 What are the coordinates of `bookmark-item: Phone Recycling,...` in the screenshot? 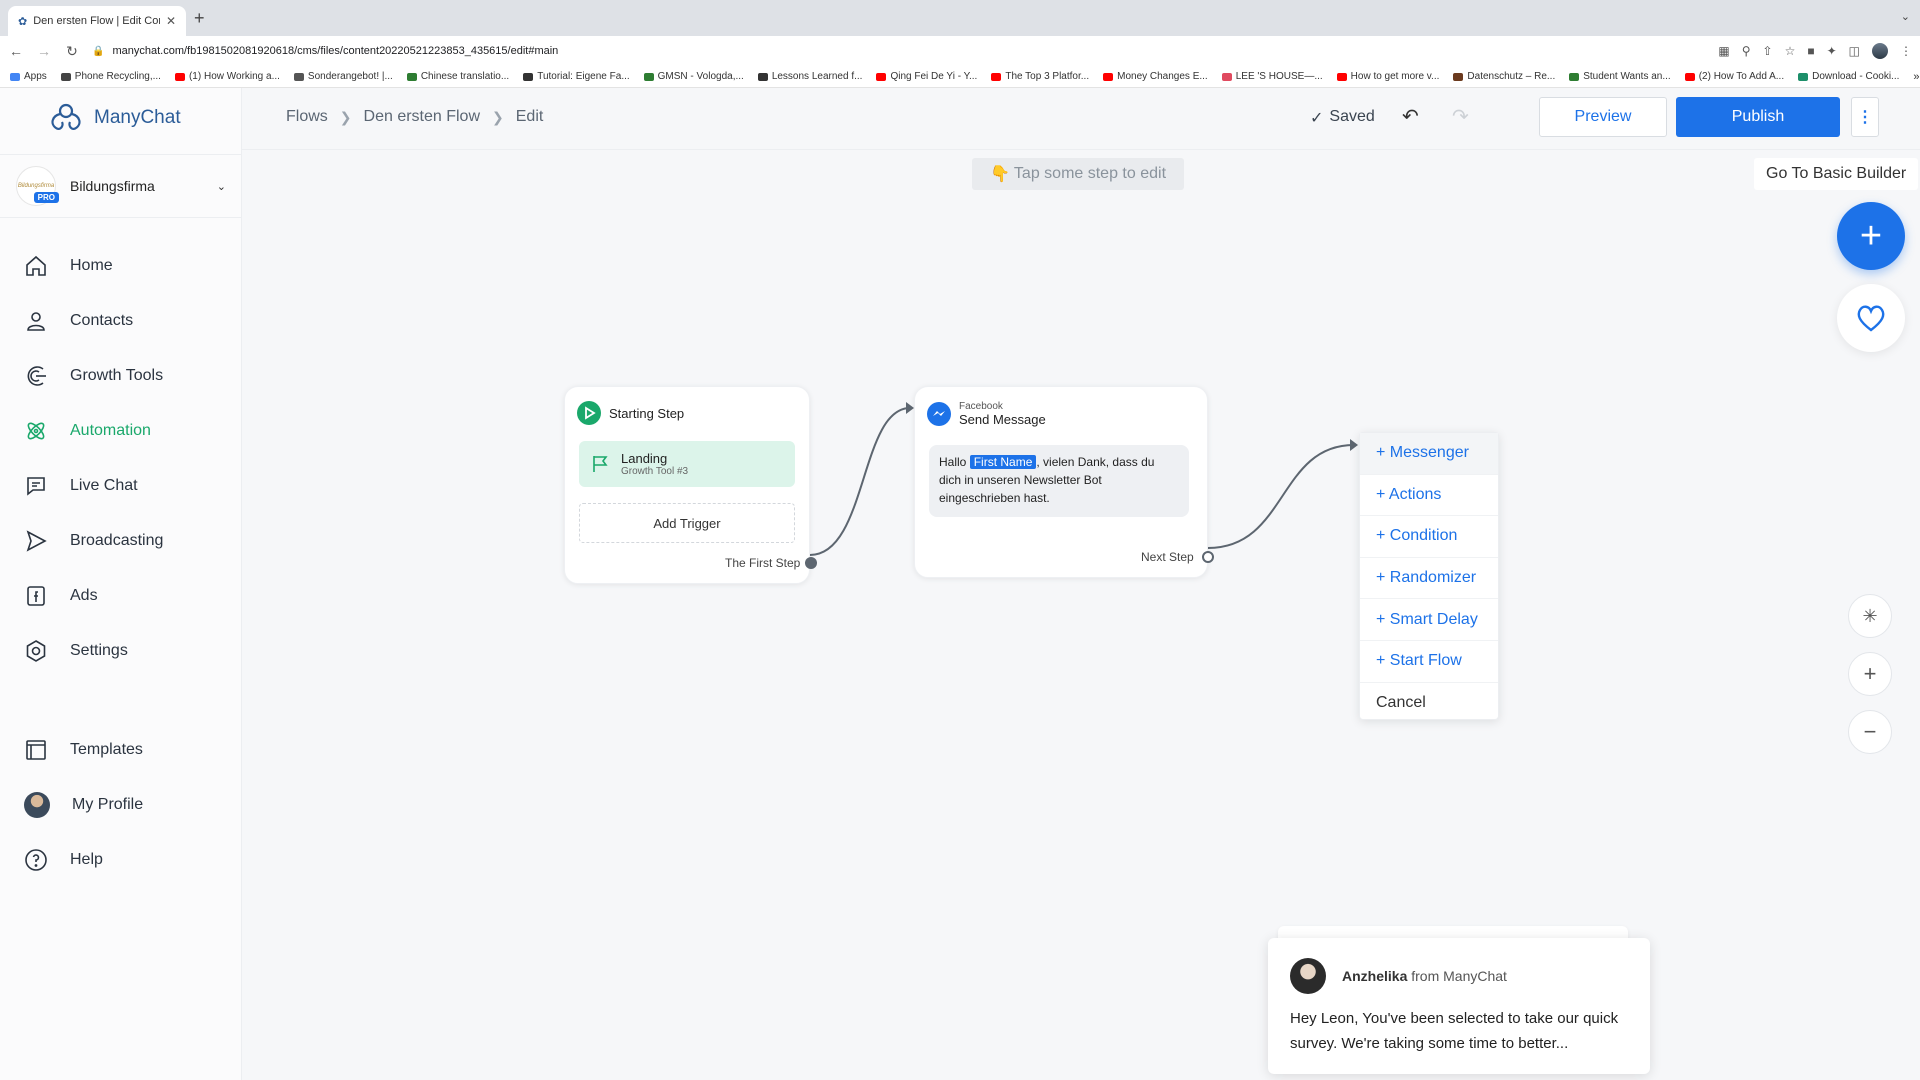 It's located at (110, 76).